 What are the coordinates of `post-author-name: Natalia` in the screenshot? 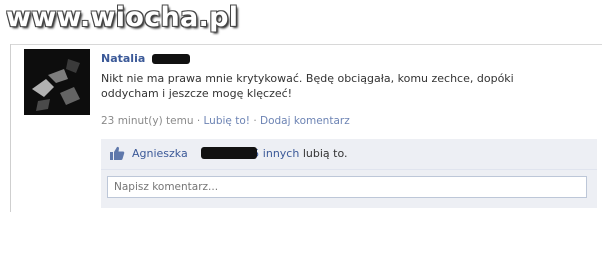 It's located at (123, 58).